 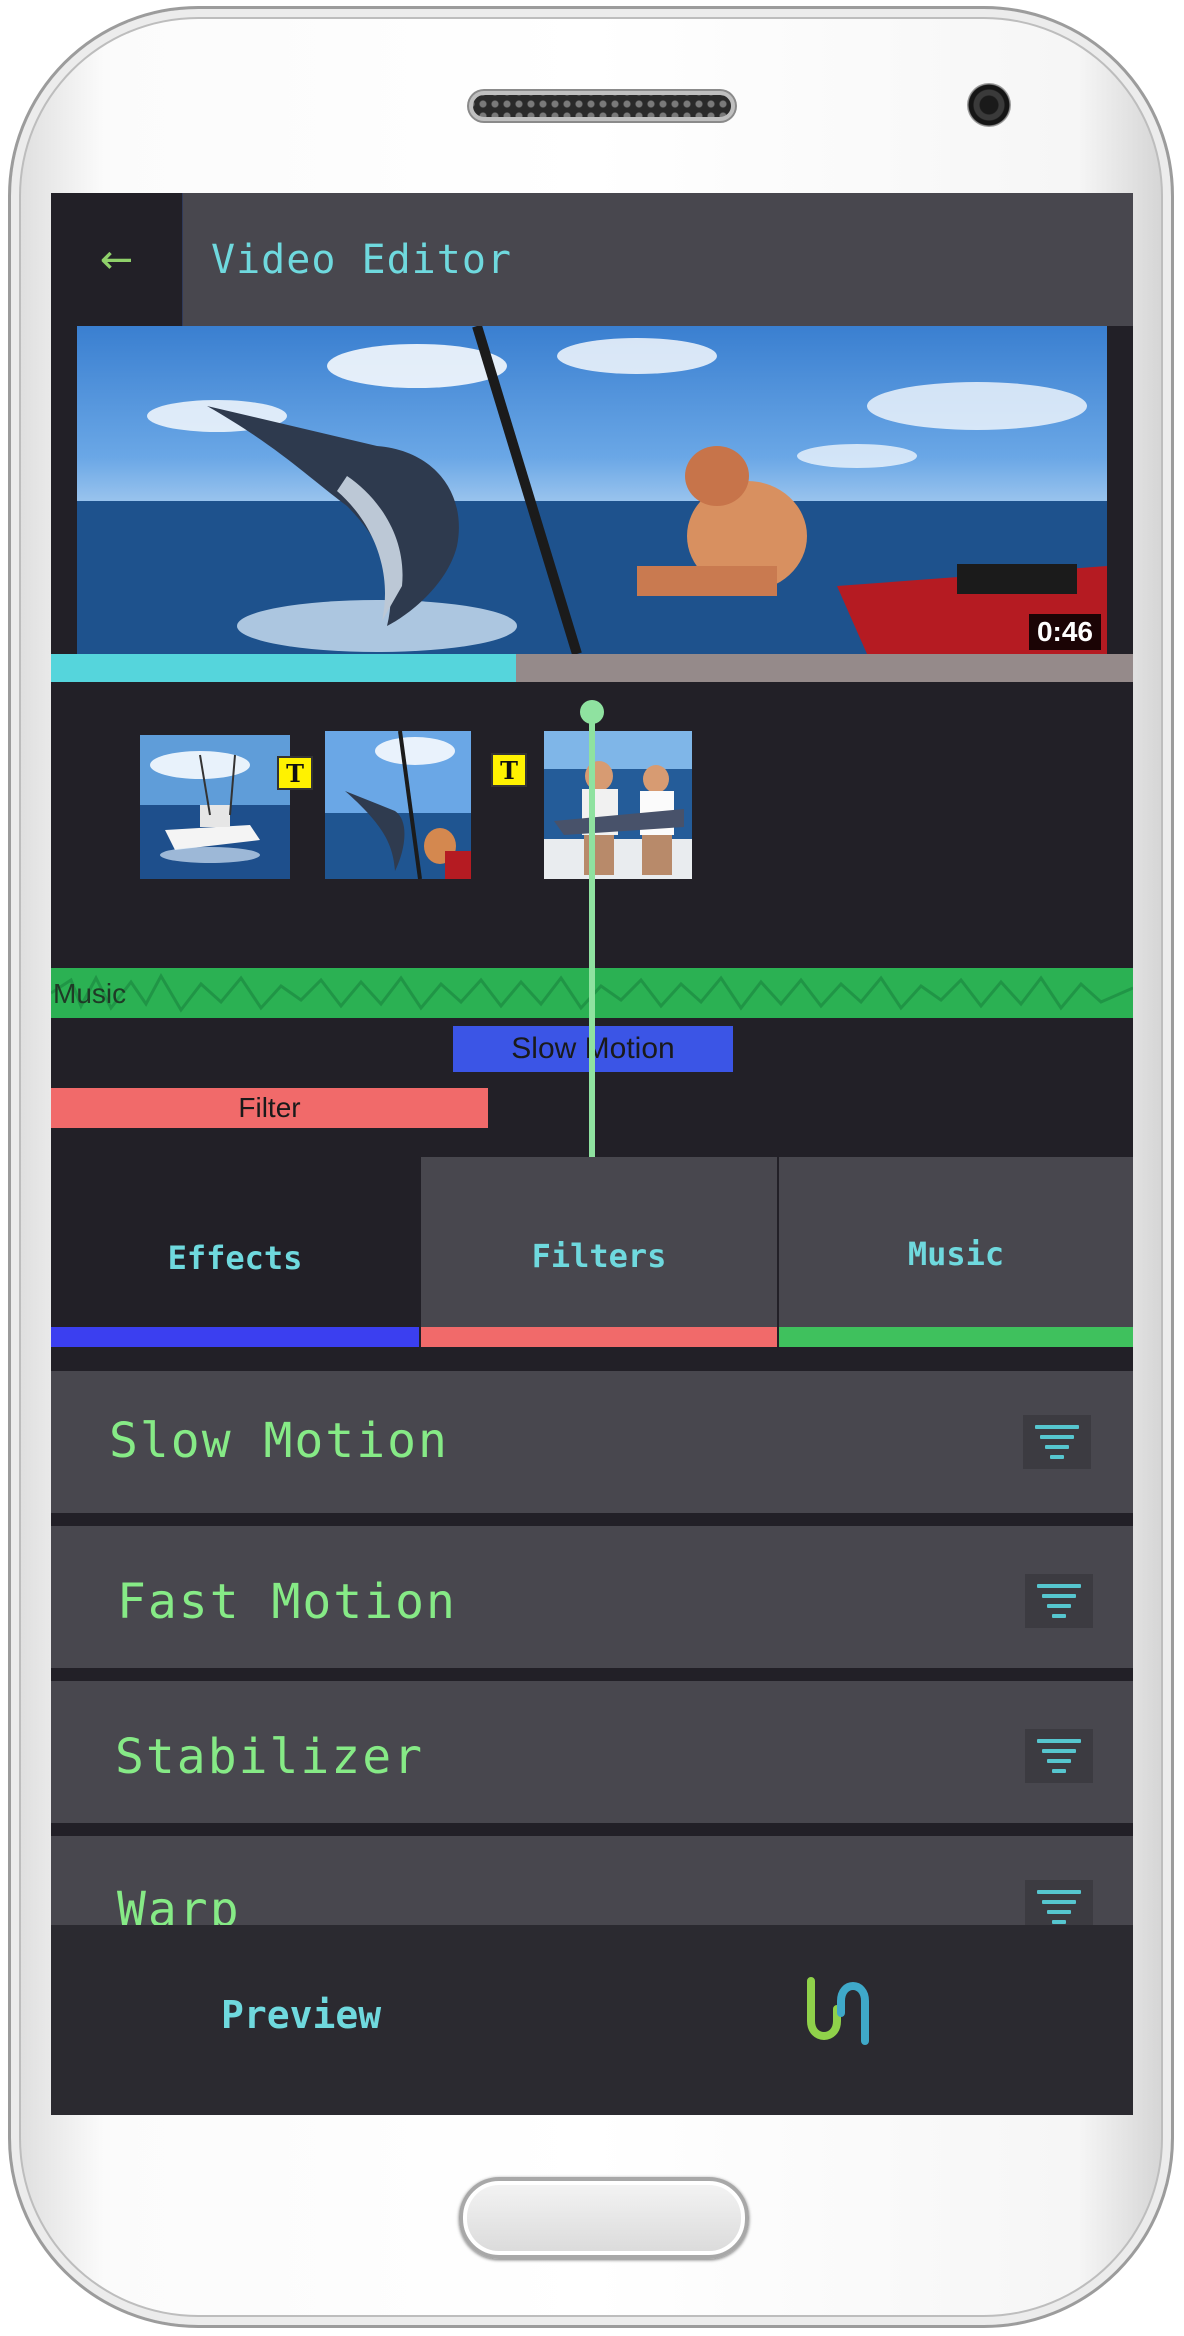 I want to click on tab-music: Music, so click(x=956, y=1252).